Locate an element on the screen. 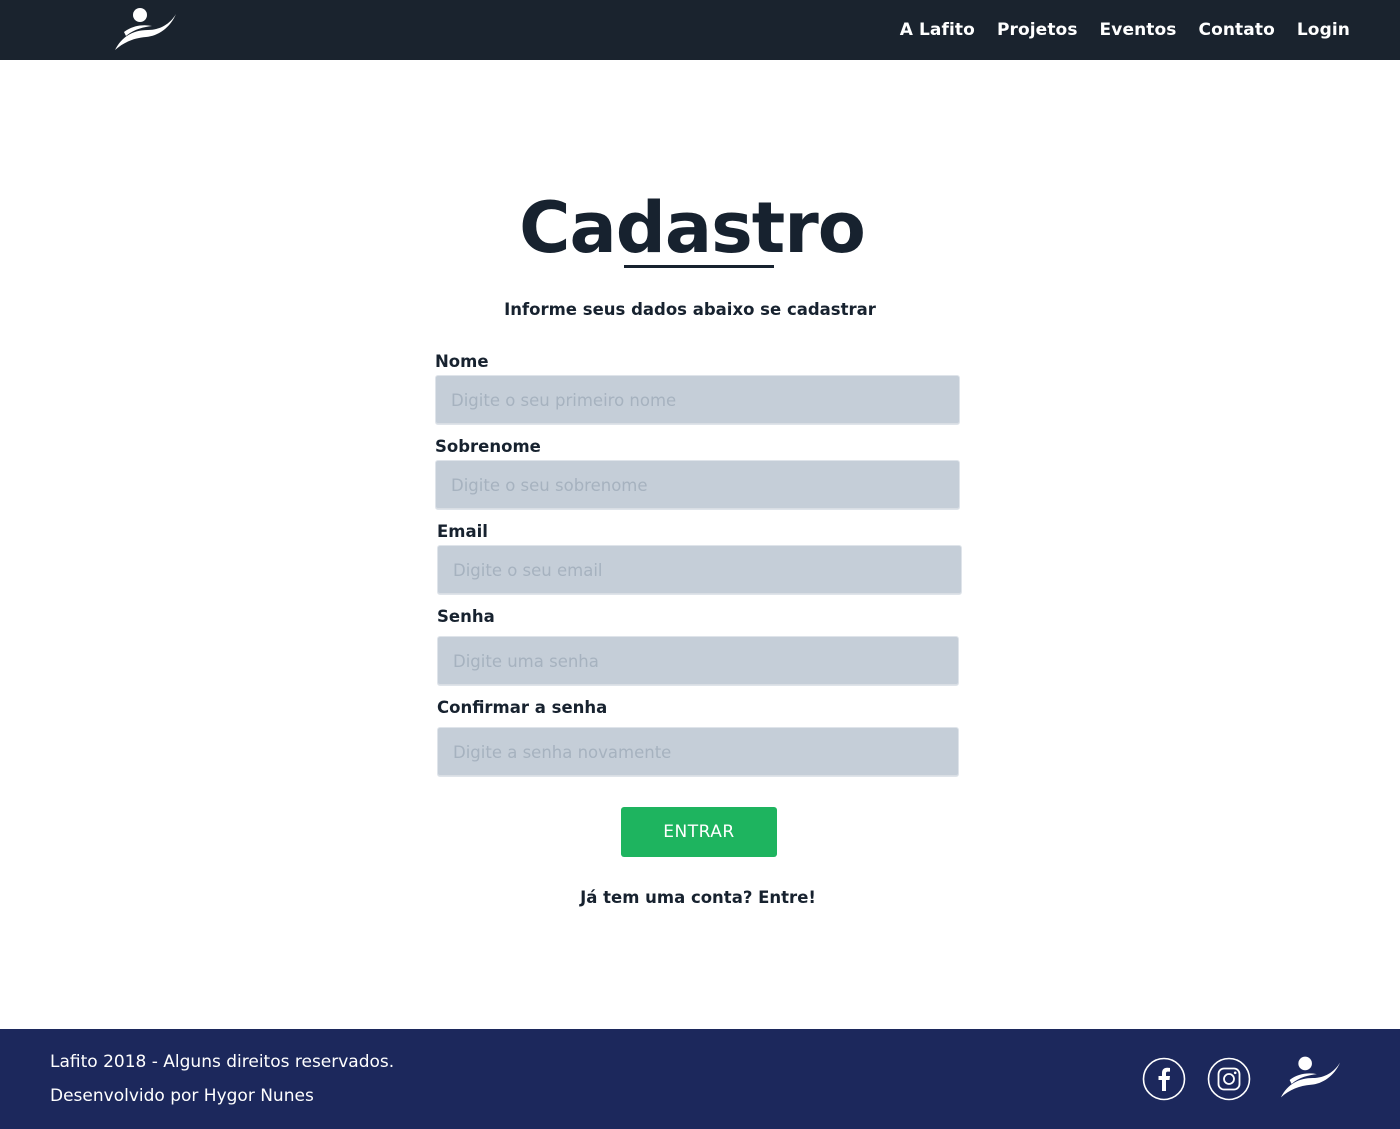 Image resolution: width=1400 pixels, height=1129 pixels. confirmar-senha-label: Confirmar a senha is located at coordinates (522, 707).